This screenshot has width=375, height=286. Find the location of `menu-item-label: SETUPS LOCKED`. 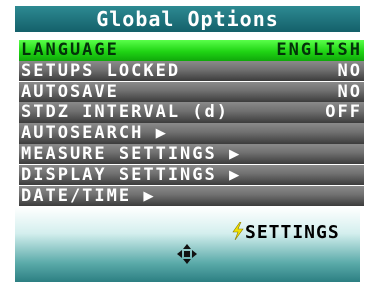

menu-item-label: SETUPS LOCKED is located at coordinates (101, 70).